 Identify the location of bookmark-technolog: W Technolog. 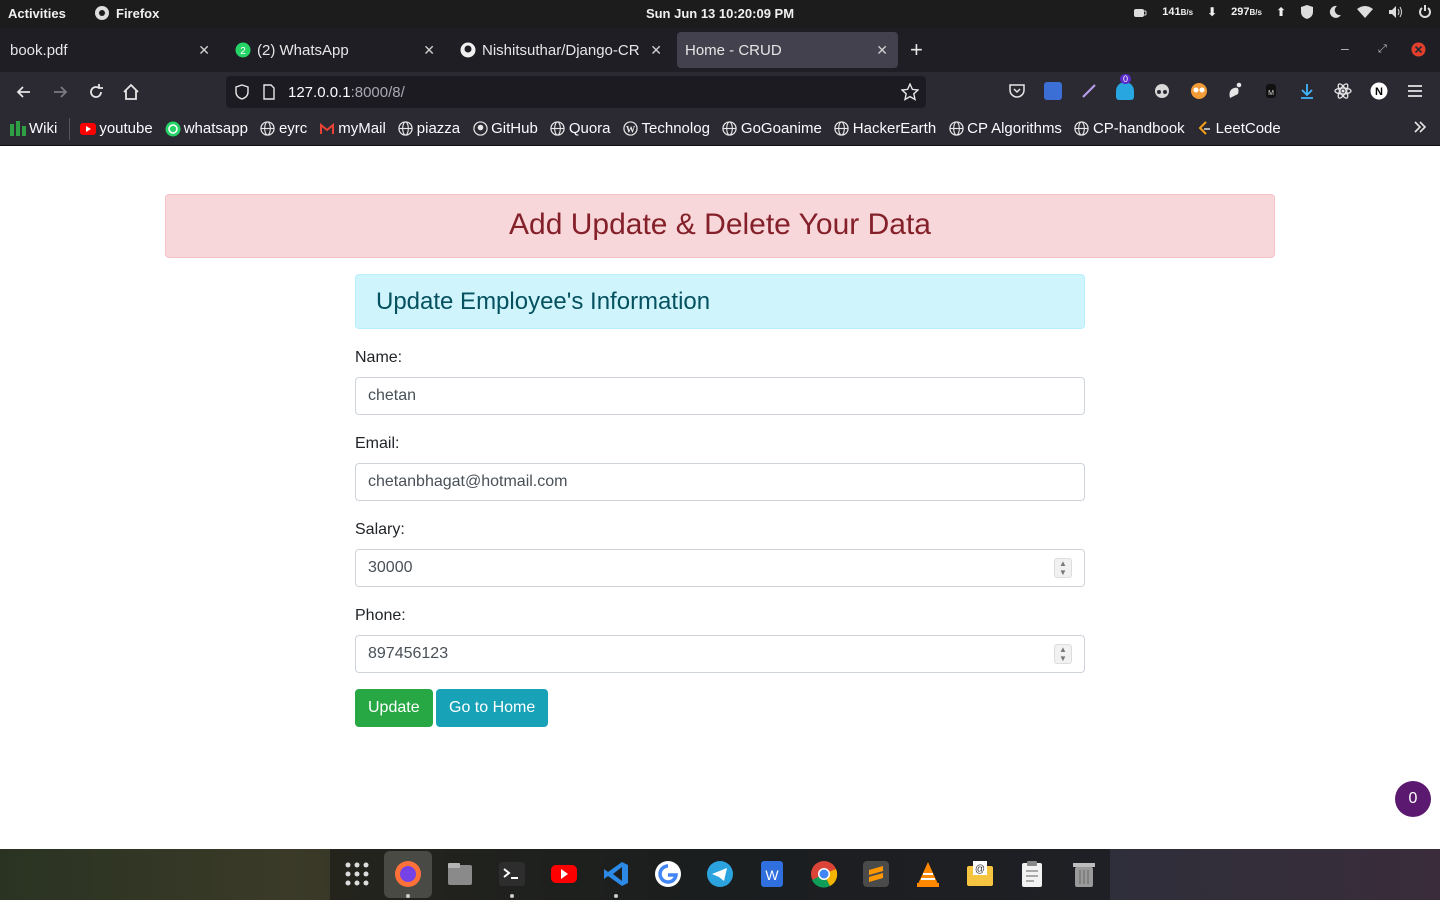
(666, 128).